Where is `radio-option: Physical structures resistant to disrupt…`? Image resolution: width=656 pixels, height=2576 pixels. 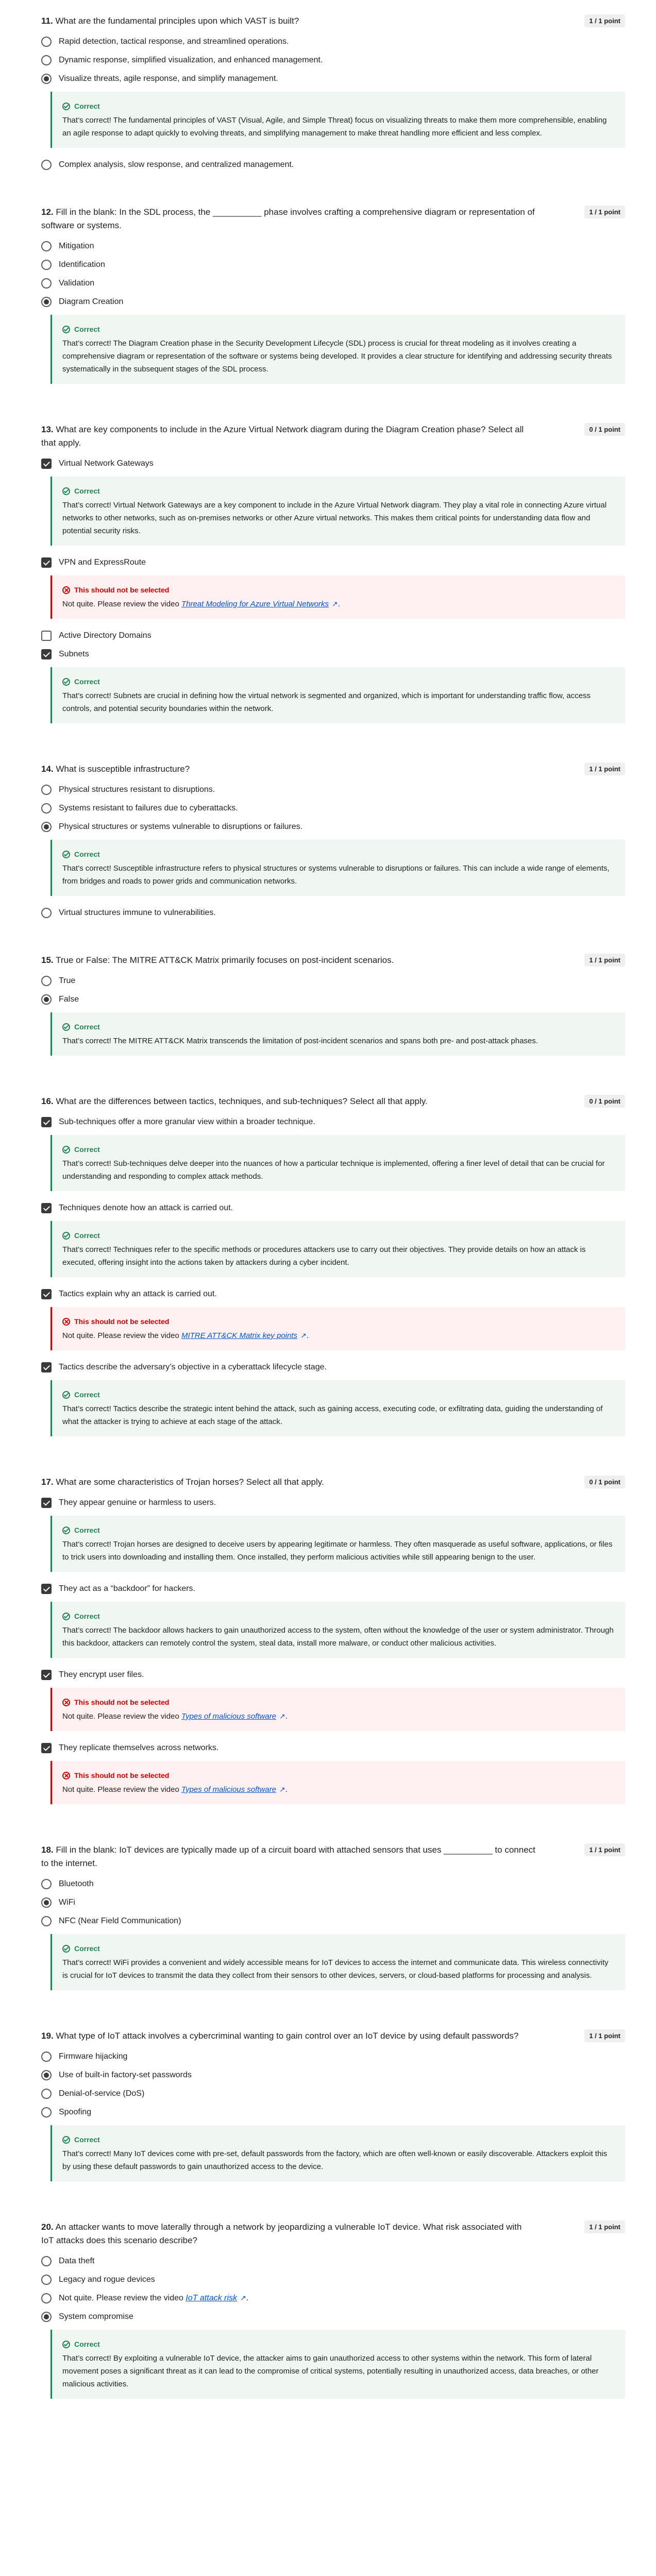
radio-option: Physical structures resistant to disrupt… is located at coordinates (333, 789).